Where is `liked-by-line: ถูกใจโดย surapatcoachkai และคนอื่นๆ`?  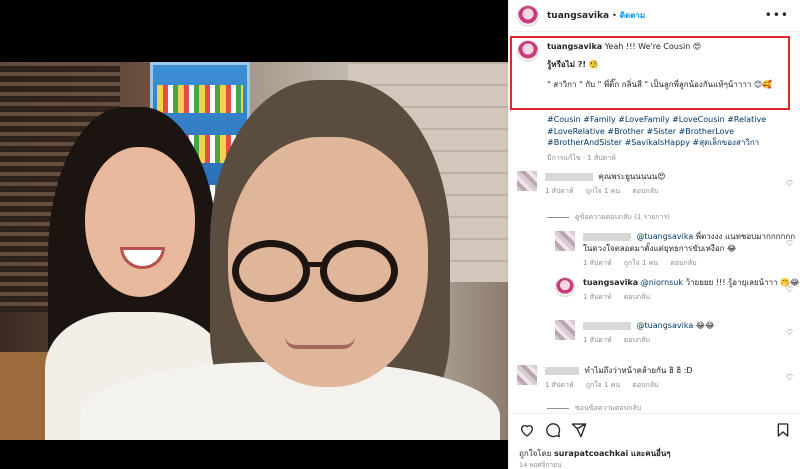
liked-by-line: ถูกใจโดย surapatcoachkai และคนอื่นๆ is located at coordinates (595, 453).